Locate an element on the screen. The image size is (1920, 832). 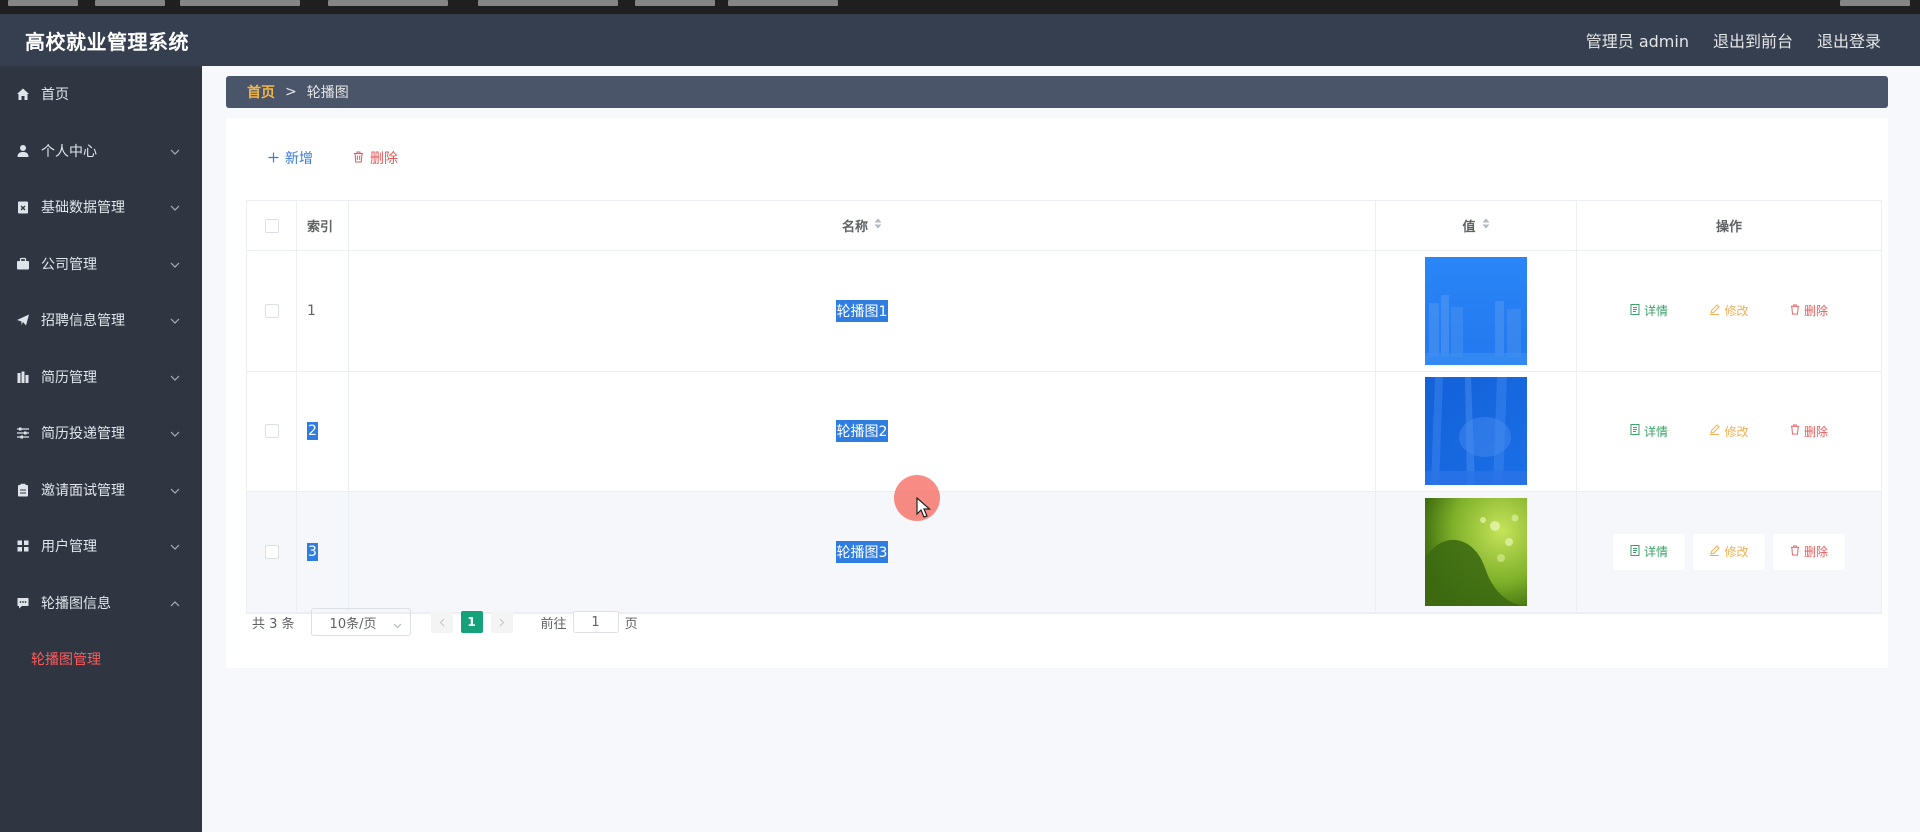
sidebar-item-label: 简历管理 is located at coordinates (69, 377).